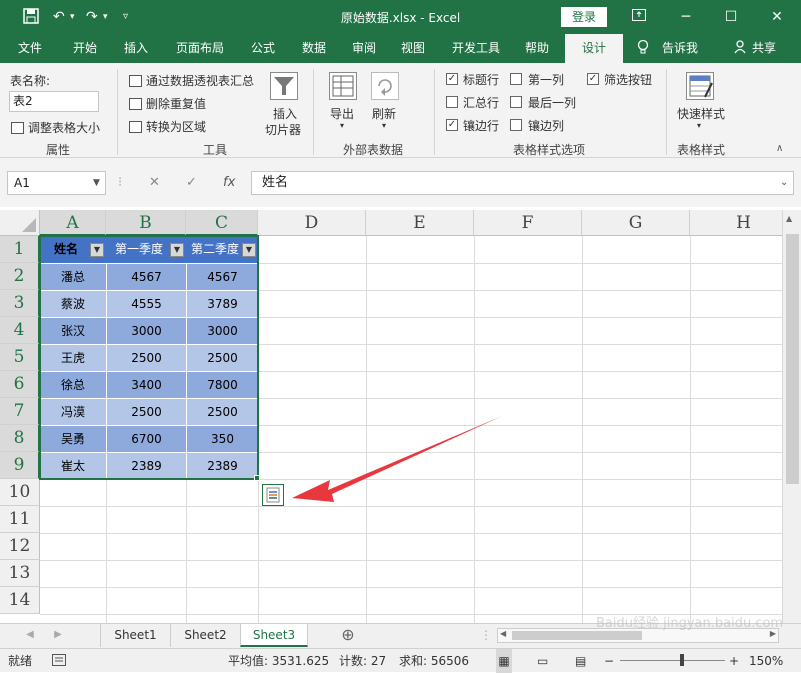 The height and width of the screenshot is (673, 801). I want to click on expand-formula-bar-icon: ⌄, so click(784, 183).